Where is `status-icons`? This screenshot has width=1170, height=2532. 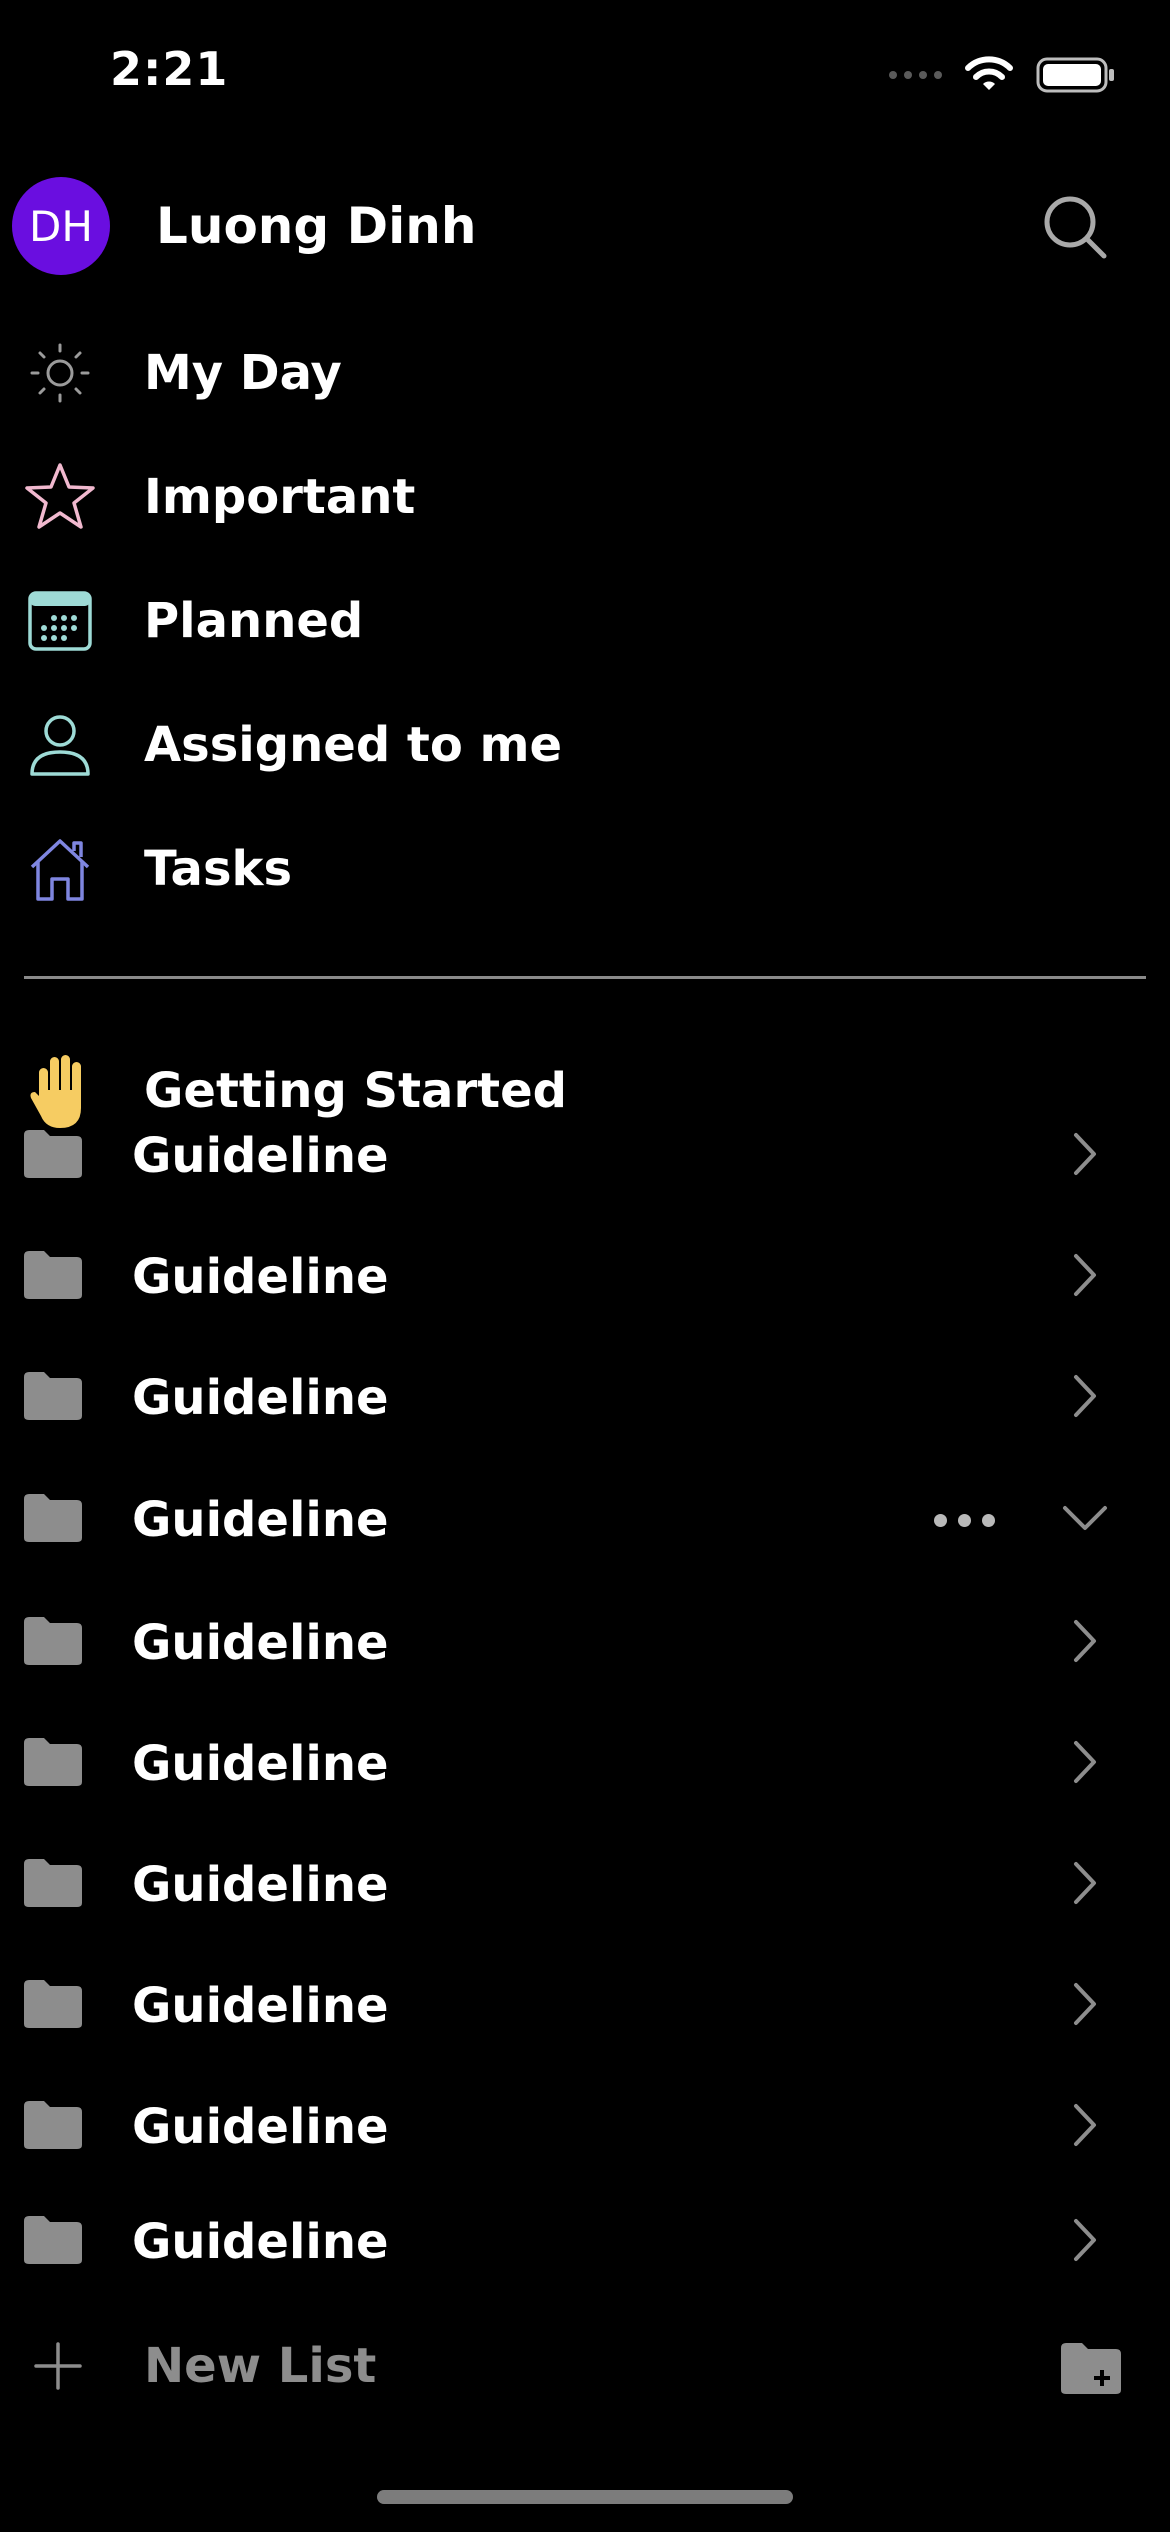
status-icons is located at coordinates (1002, 75).